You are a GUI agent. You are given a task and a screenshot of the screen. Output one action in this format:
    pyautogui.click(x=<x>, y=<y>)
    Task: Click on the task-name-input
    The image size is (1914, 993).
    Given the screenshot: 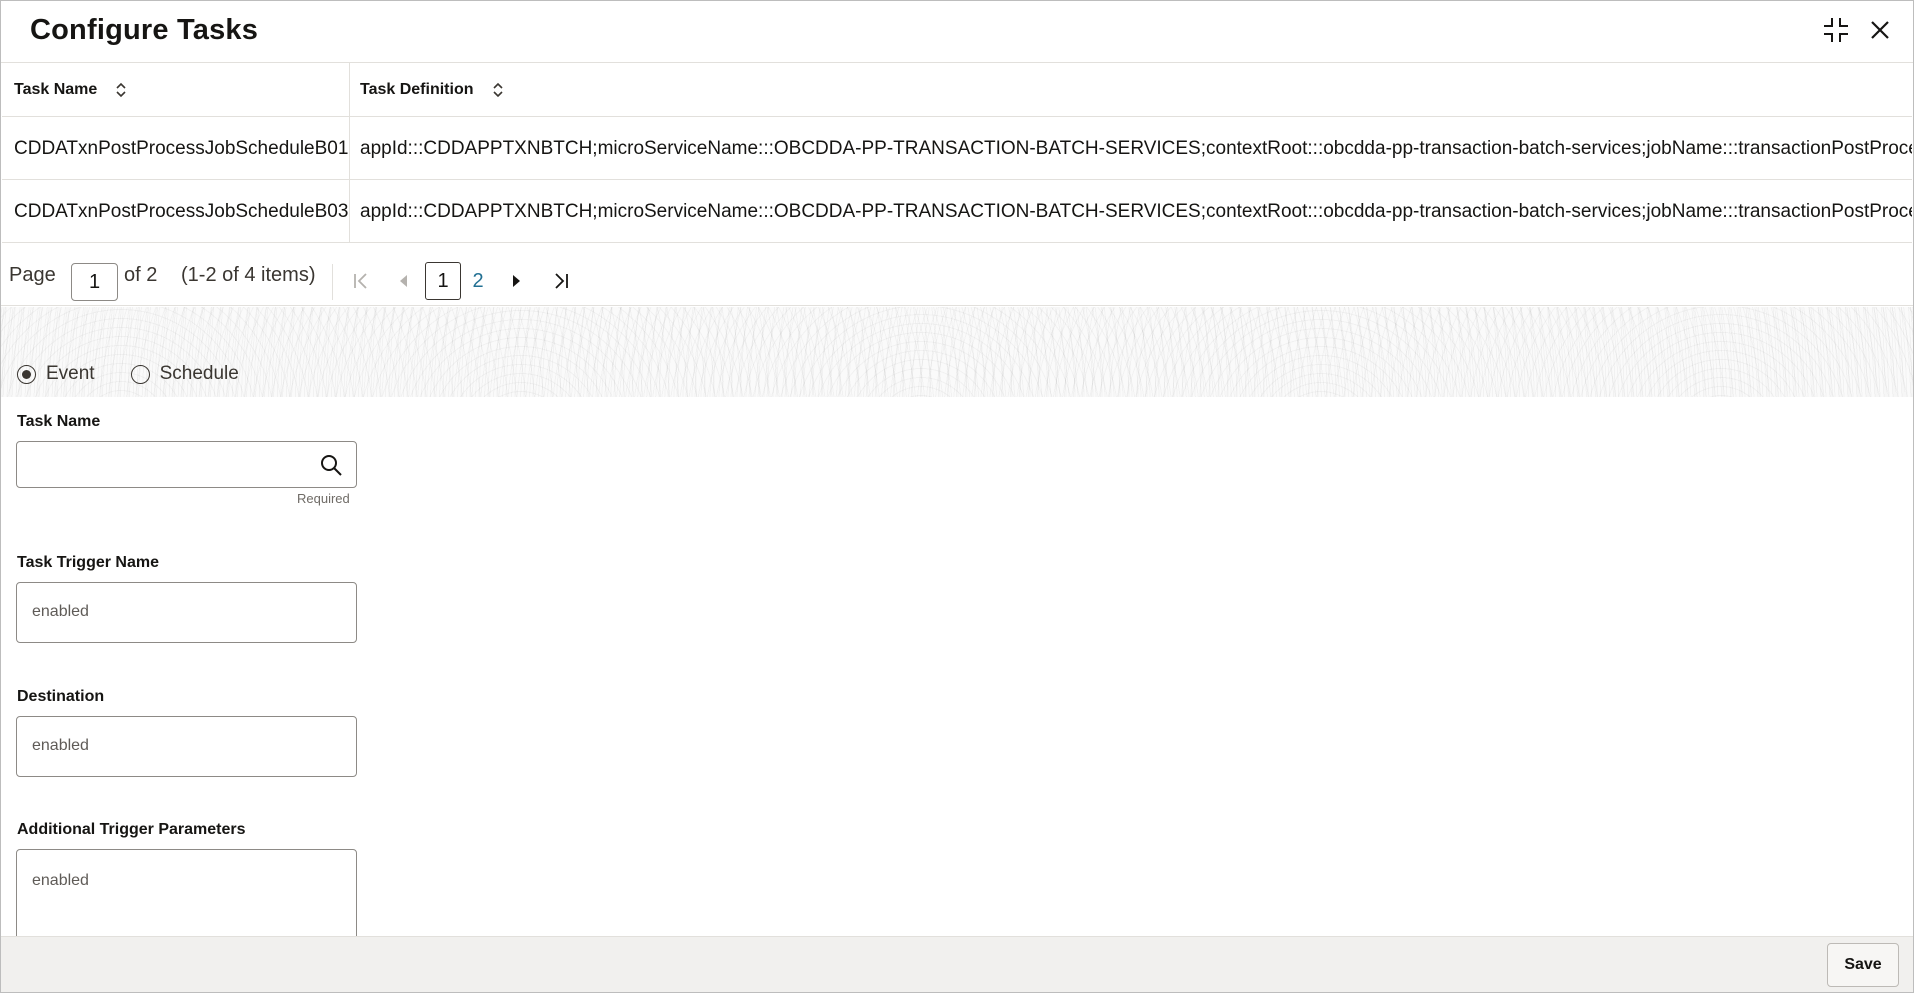 What is the action you would take?
    pyautogui.click(x=186, y=464)
    